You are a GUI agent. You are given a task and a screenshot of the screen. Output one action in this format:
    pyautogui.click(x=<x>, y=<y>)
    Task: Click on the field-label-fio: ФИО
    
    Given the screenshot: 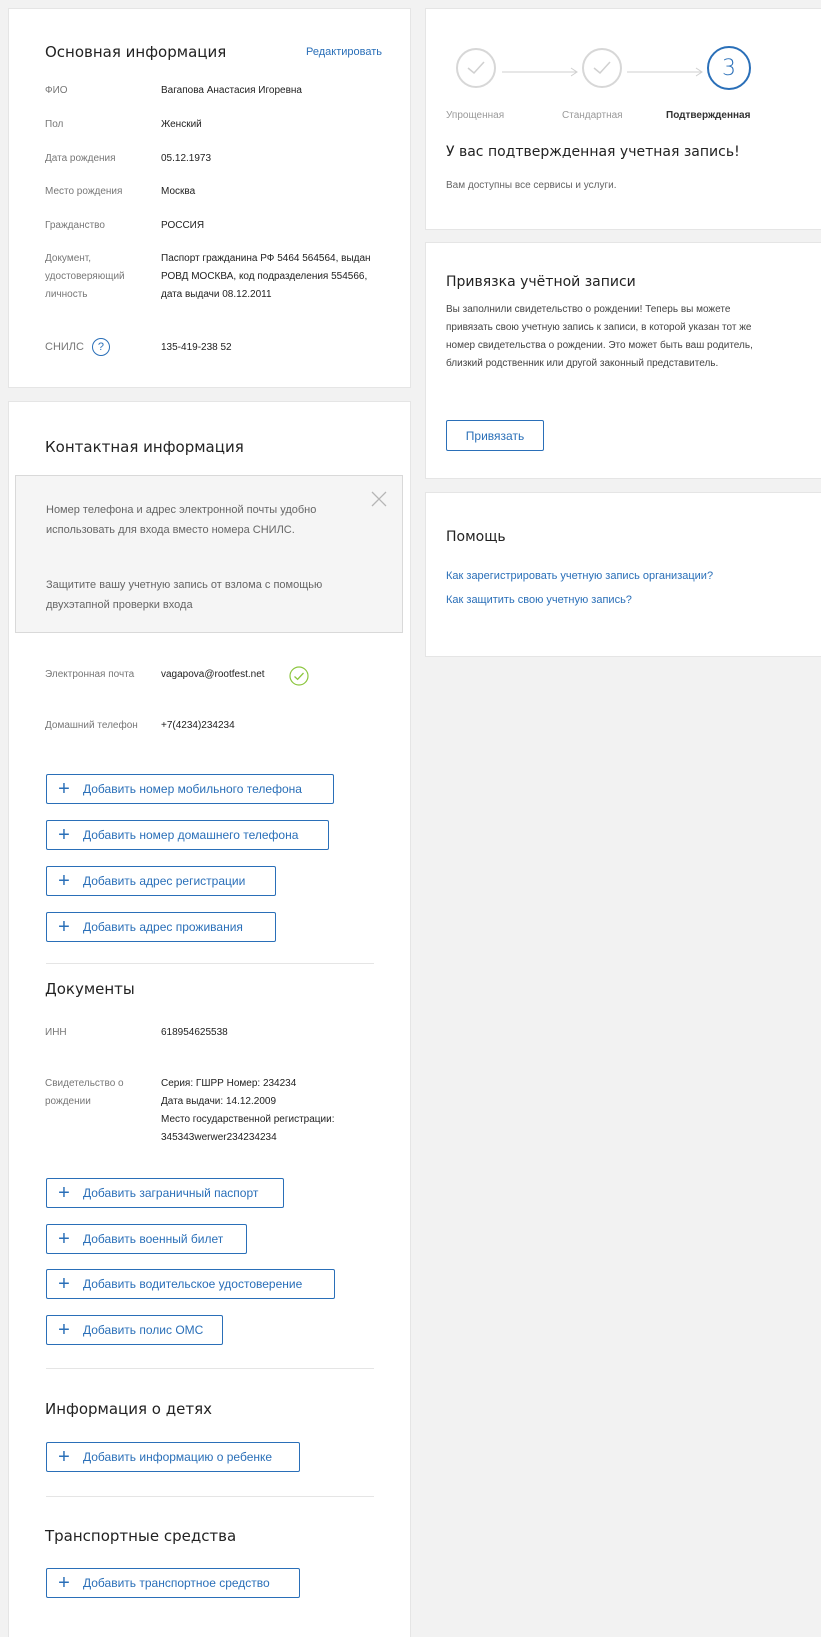 What is the action you would take?
    pyautogui.click(x=56, y=90)
    